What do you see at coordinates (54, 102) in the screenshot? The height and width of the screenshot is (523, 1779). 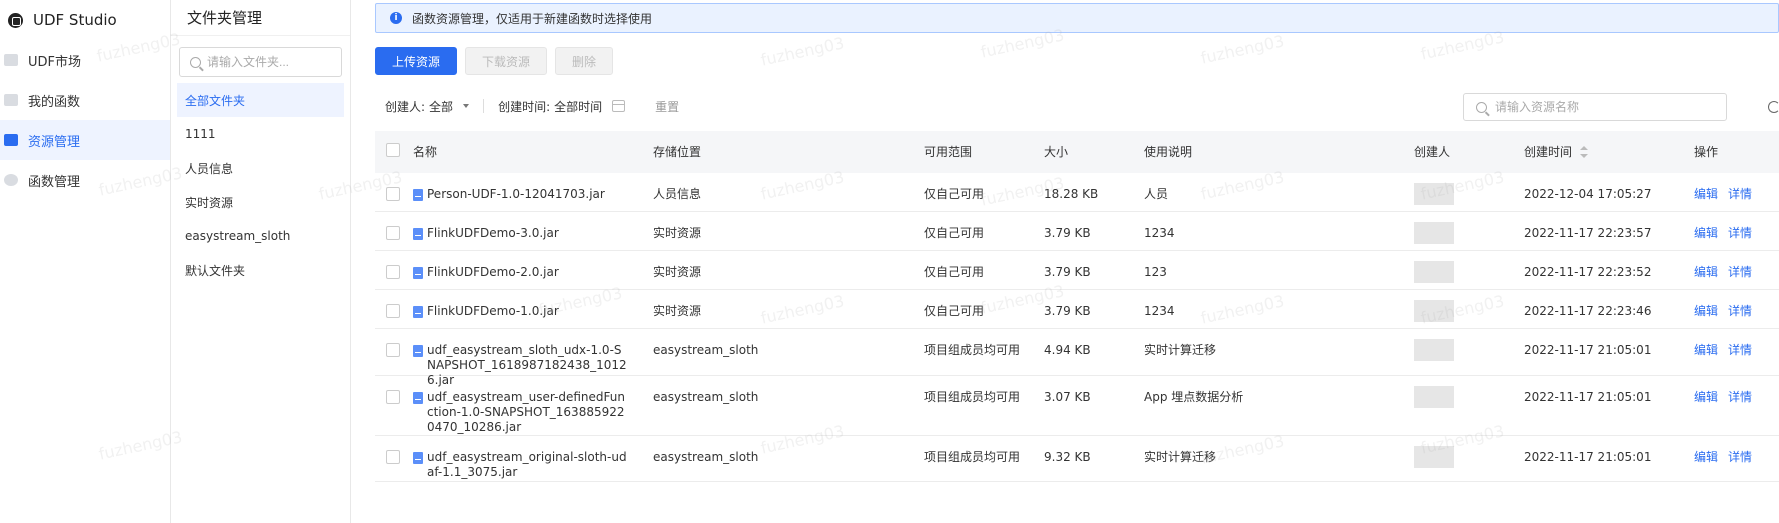 I see `nav-item-label: 我的函数` at bounding box center [54, 102].